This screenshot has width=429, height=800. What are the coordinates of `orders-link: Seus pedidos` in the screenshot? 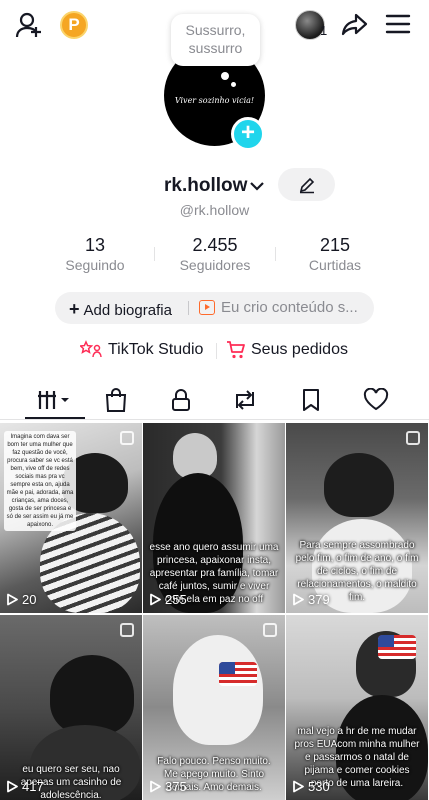 It's located at (287, 350).